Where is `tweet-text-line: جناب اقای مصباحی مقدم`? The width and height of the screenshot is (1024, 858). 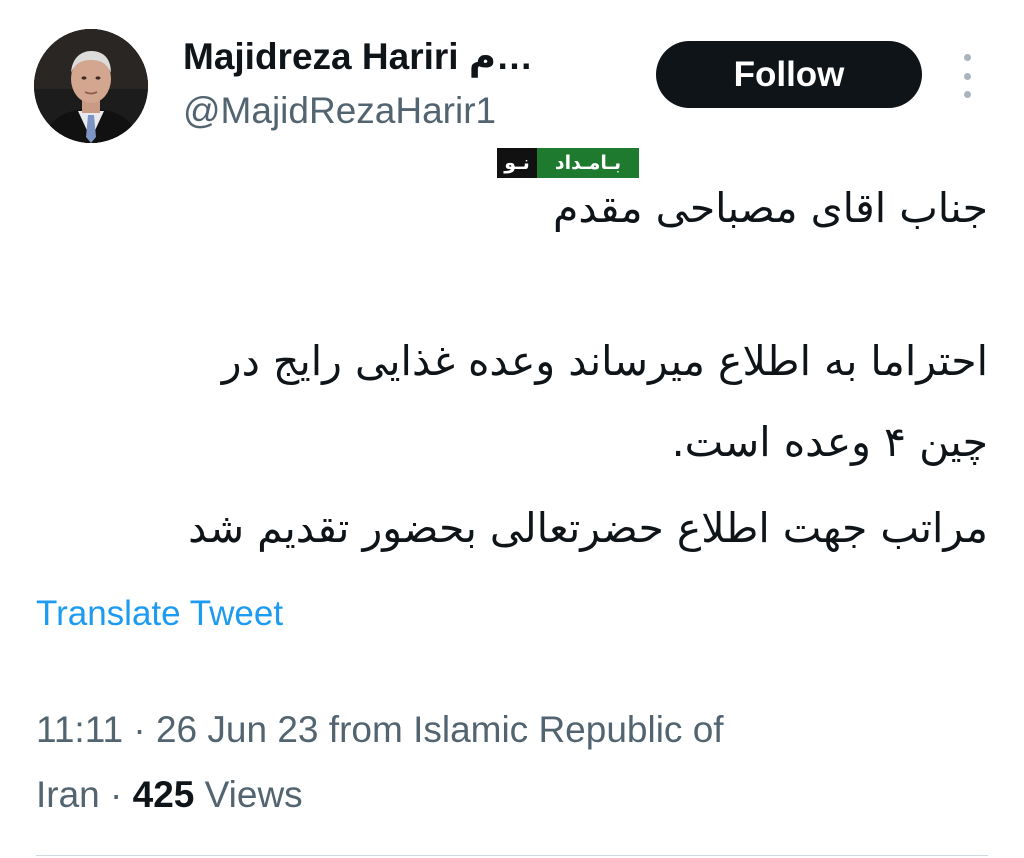
tweet-text-line: جناب اقای مصباحی مقدم is located at coordinates (770, 208).